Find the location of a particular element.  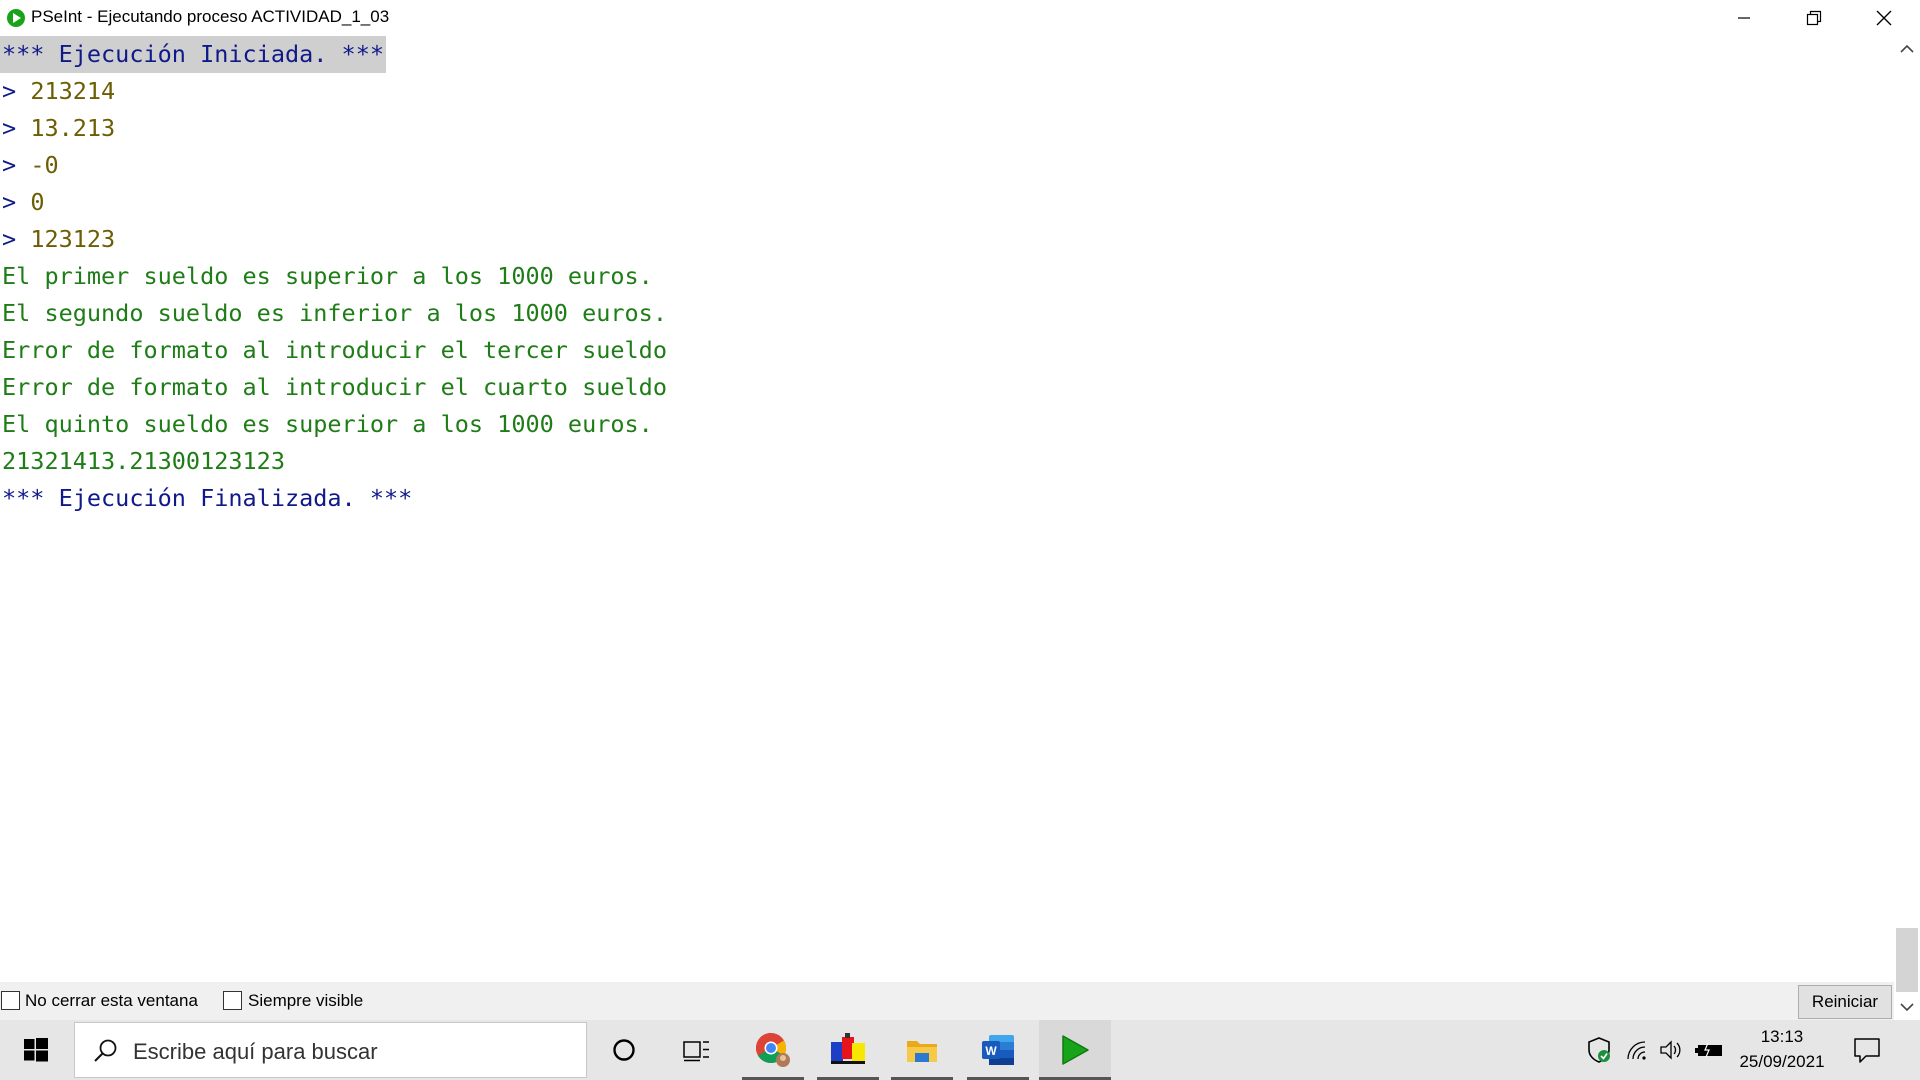

file-explorer-icon is located at coordinates (922, 1051).